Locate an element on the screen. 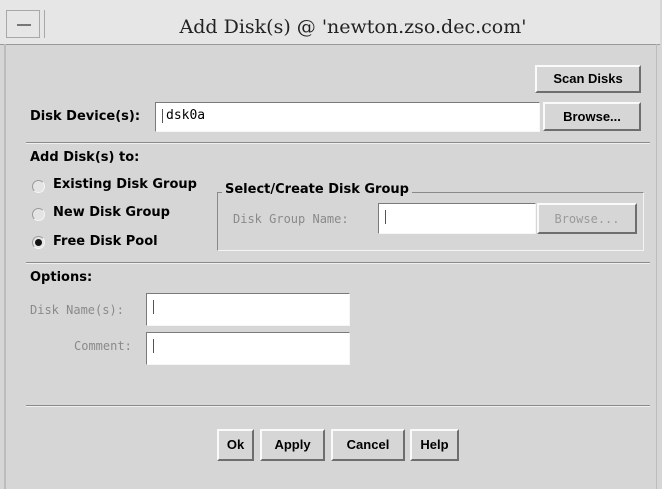 The width and height of the screenshot is (662, 489). radio-free-label: Free Disk Pool is located at coordinates (105, 241).